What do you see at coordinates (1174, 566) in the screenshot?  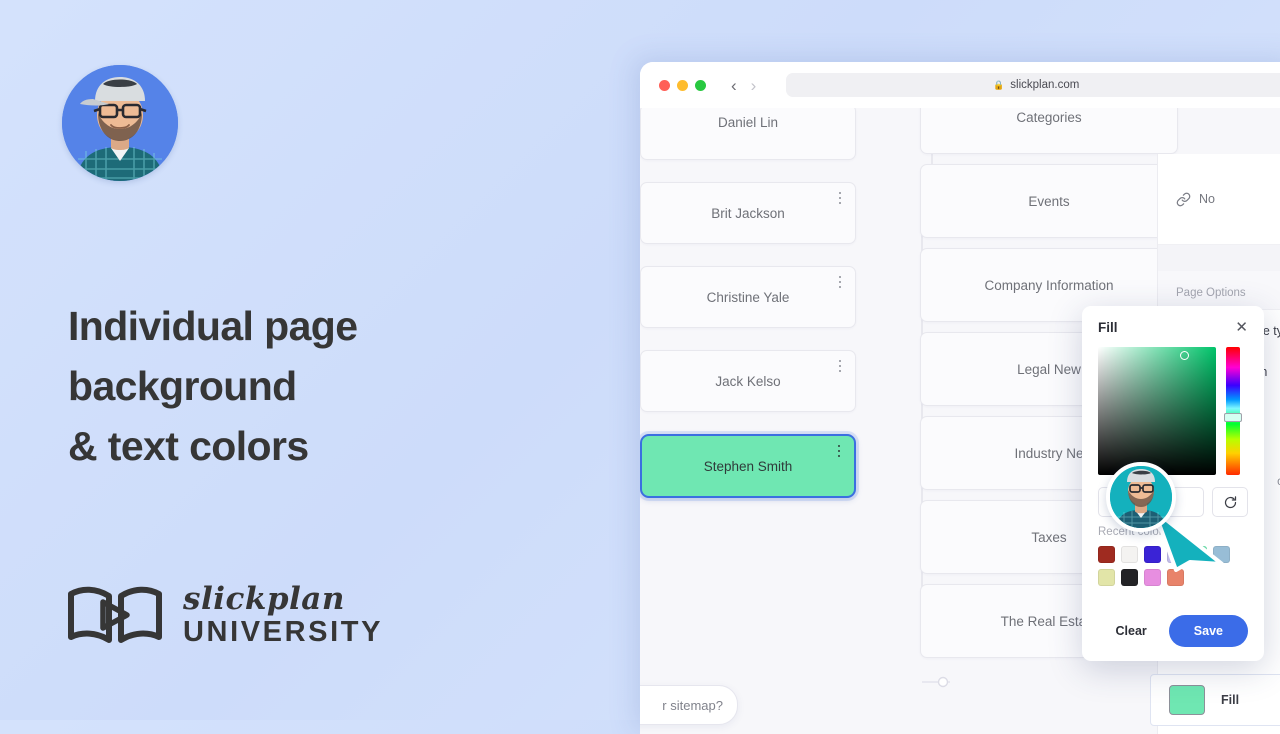 I see `recent-colors-swatches` at bounding box center [1174, 566].